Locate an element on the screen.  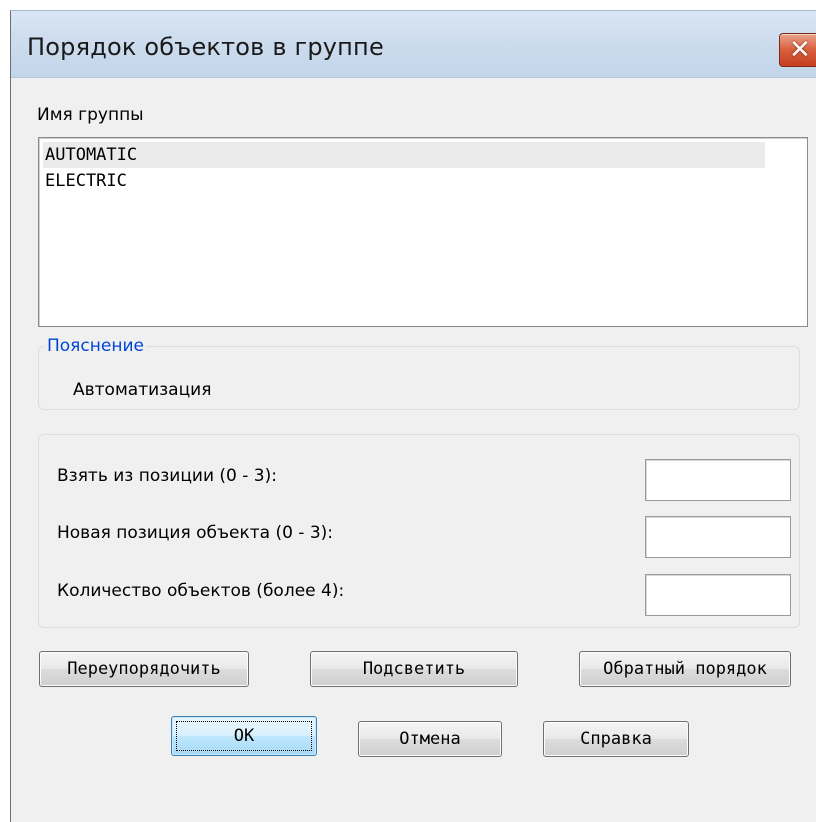
help-button: Справка is located at coordinates (616, 739).